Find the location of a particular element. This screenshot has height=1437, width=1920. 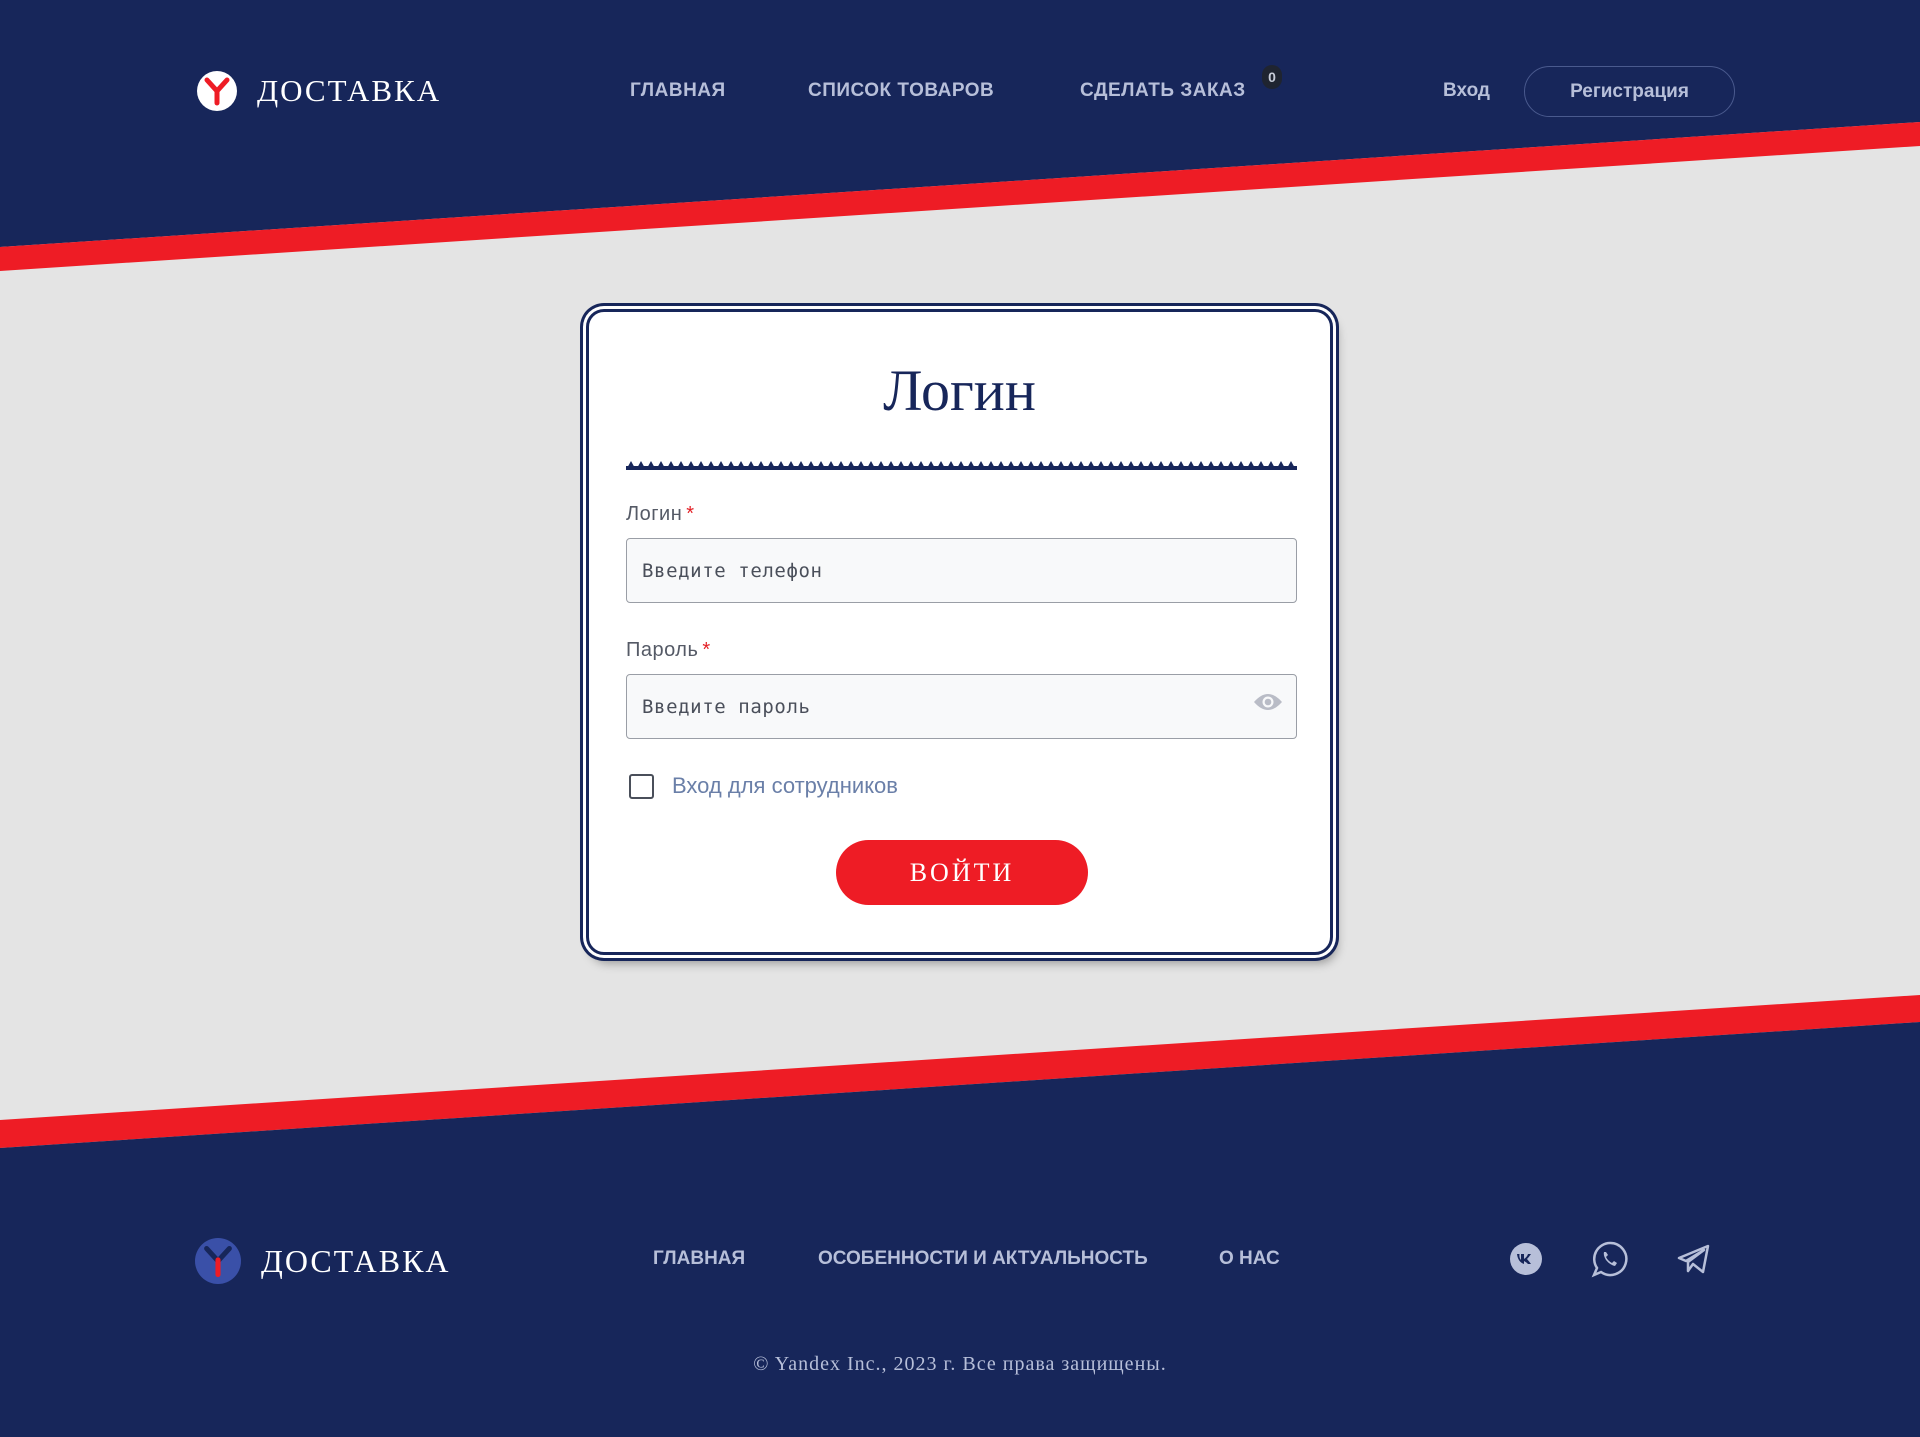

header-logo: ДОСТАВКА is located at coordinates (319, 91).